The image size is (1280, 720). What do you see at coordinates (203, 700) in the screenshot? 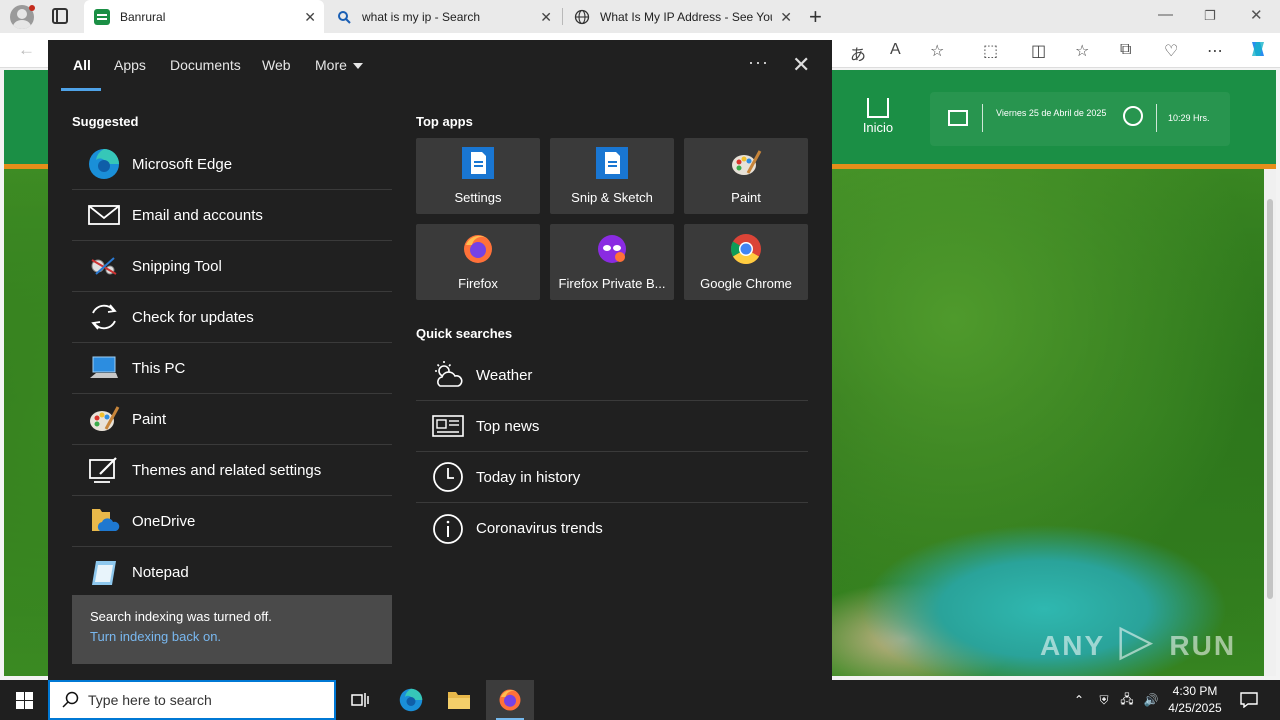
I see `search-input` at bounding box center [203, 700].